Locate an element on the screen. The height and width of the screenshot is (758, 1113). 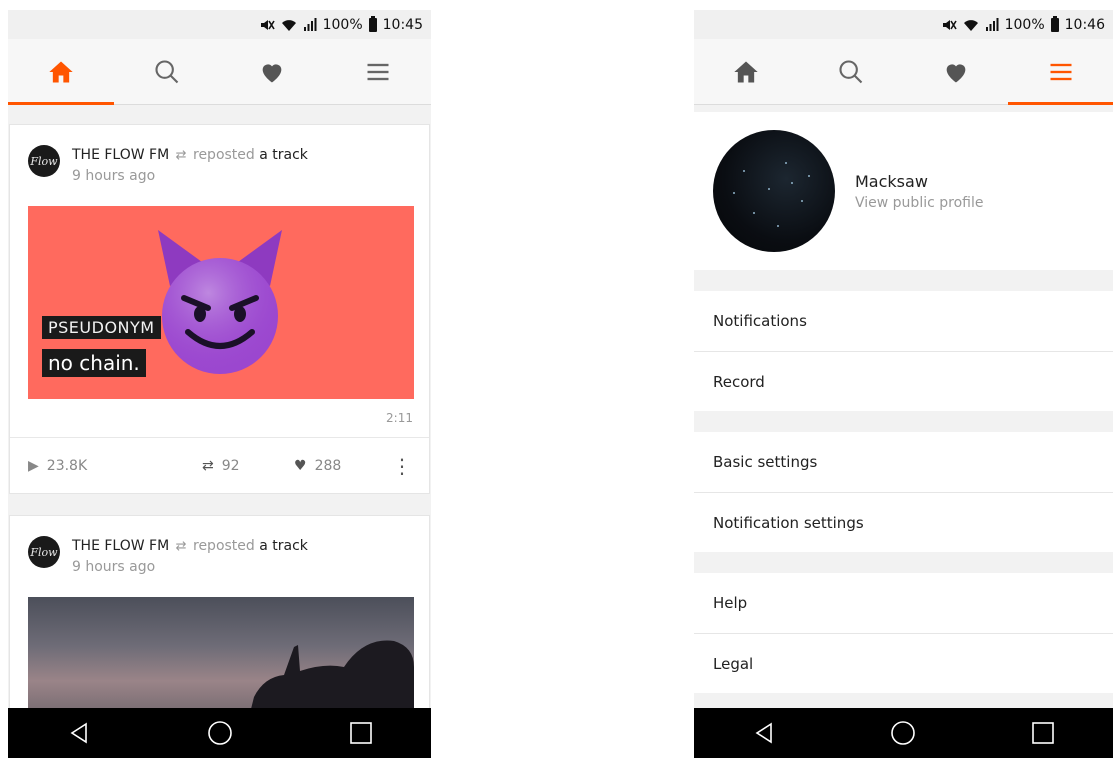
avatar is located at coordinates (774, 191).